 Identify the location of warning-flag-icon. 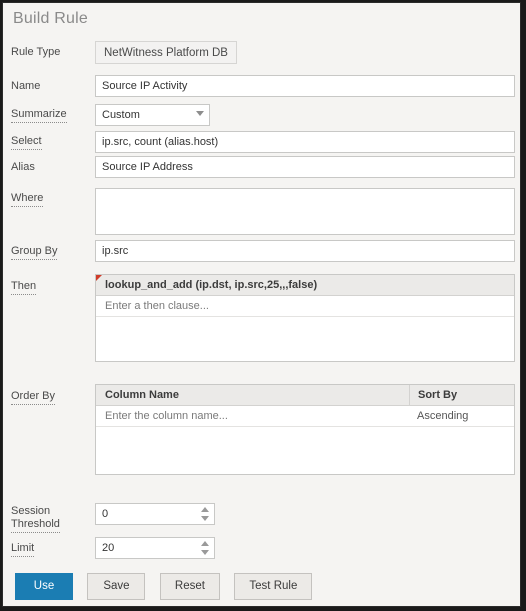
(99, 278).